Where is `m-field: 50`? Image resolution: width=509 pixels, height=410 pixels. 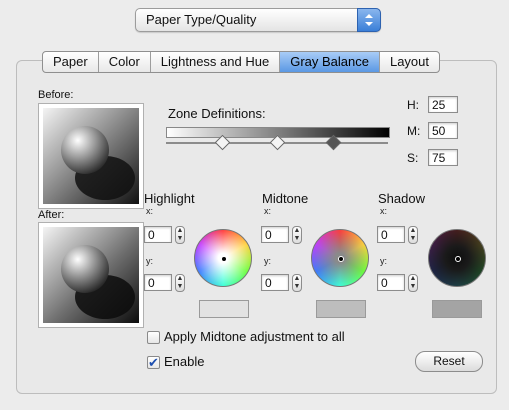 m-field: 50 is located at coordinates (443, 130).